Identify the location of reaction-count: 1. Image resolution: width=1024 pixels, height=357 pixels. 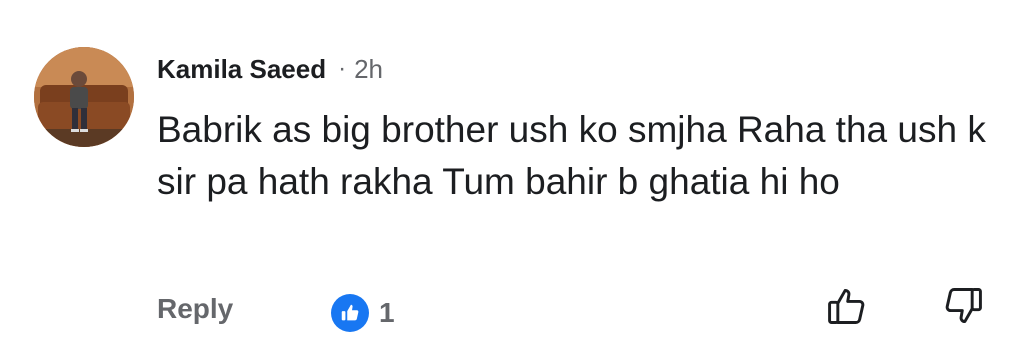
(387, 312).